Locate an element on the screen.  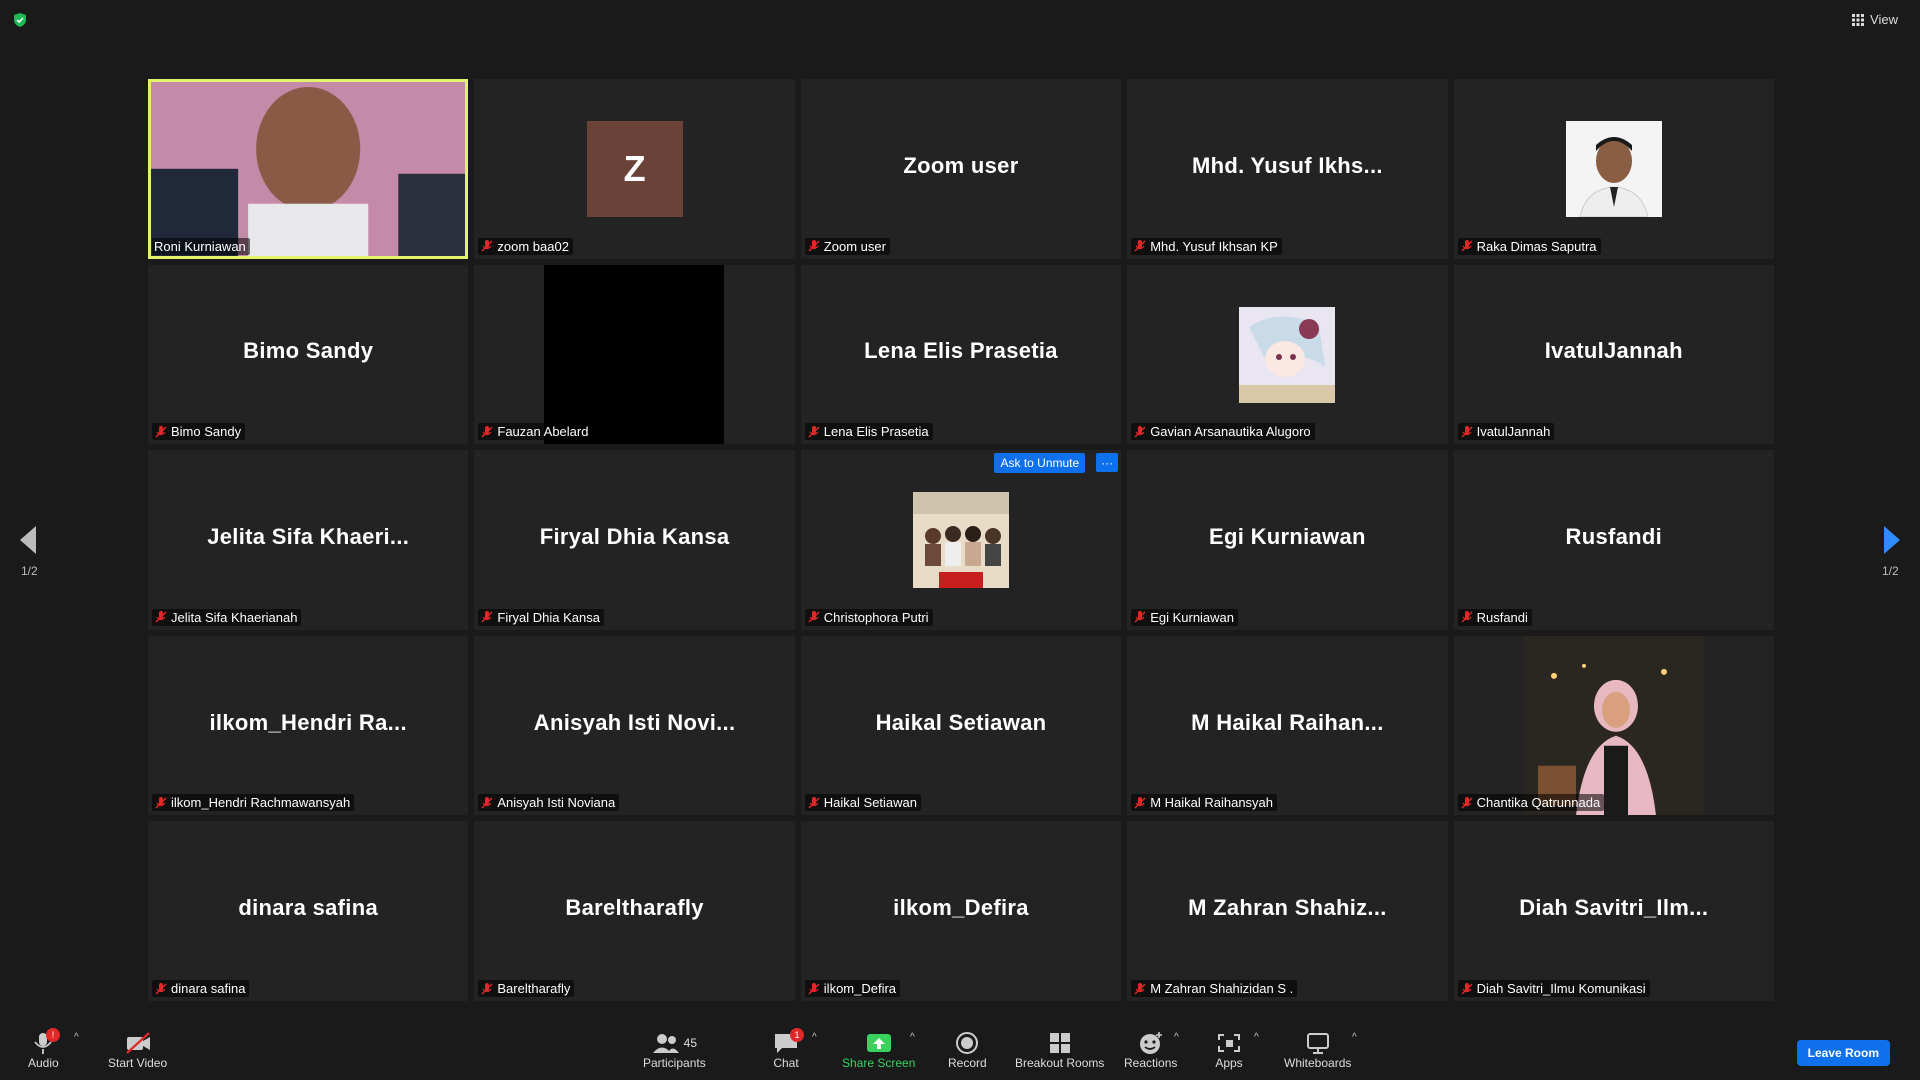
whiteboards-button: Whiteboards is located at coordinates (1317, 1050).